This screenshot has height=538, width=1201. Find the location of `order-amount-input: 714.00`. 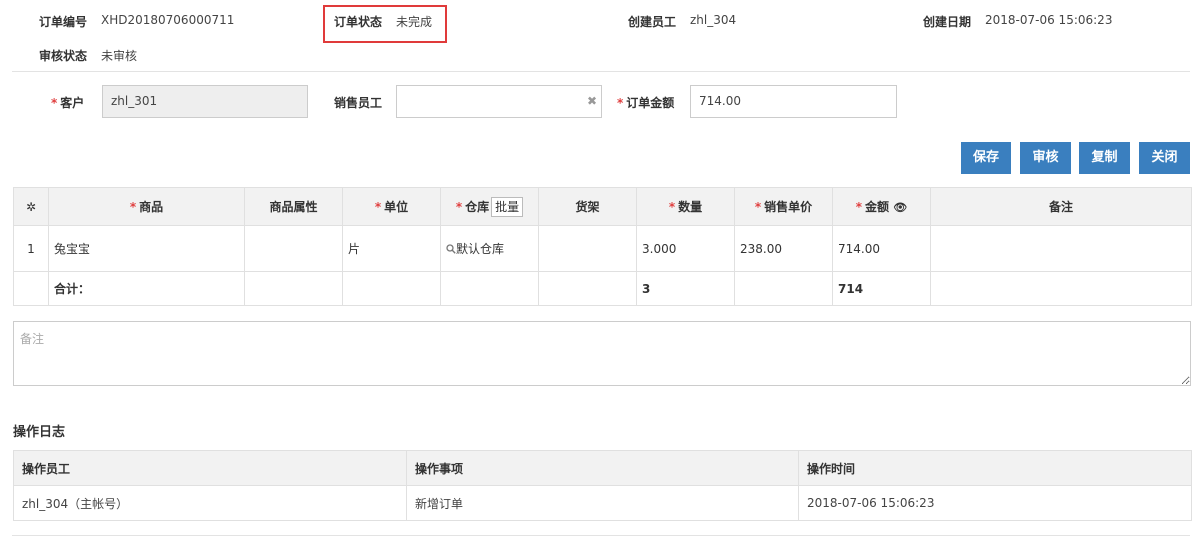

order-amount-input: 714.00 is located at coordinates (793, 101).